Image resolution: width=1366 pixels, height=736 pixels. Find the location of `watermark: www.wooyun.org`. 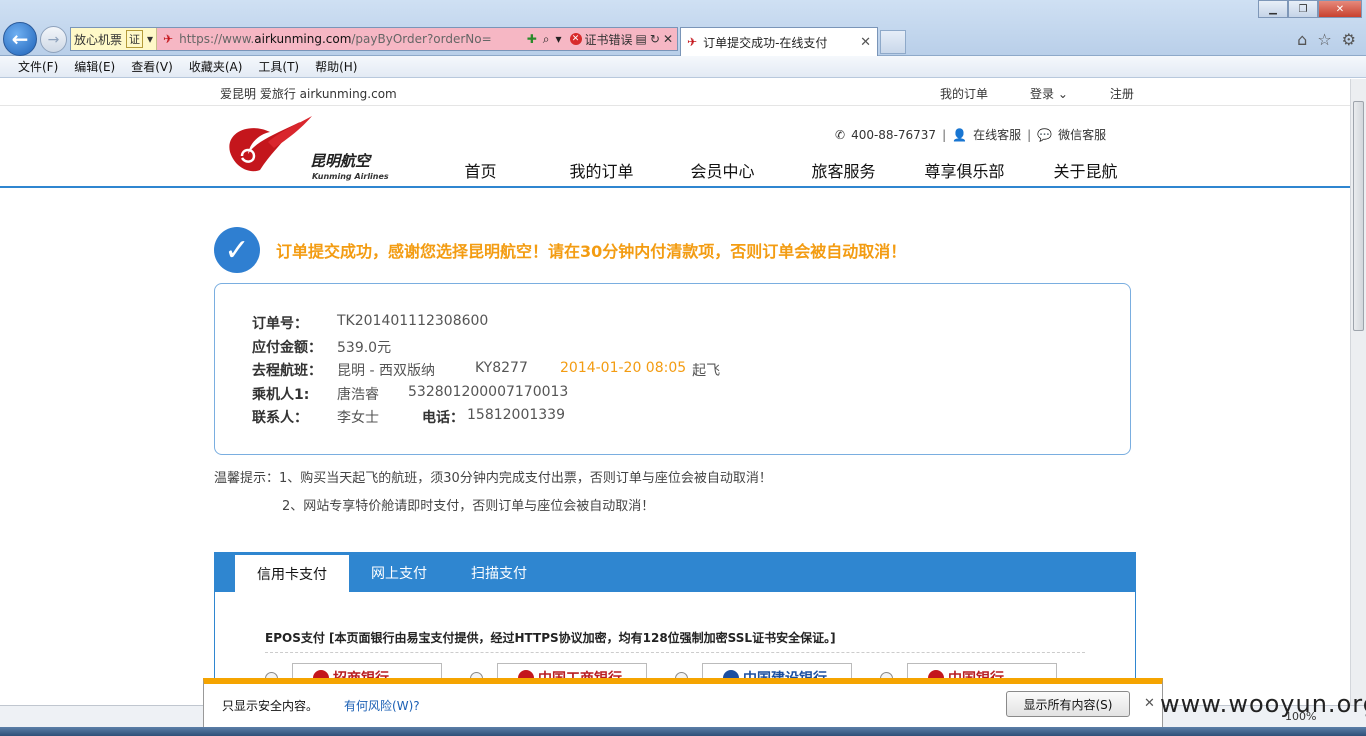

watermark: www.wooyun.org is located at coordinates (1263, 704).